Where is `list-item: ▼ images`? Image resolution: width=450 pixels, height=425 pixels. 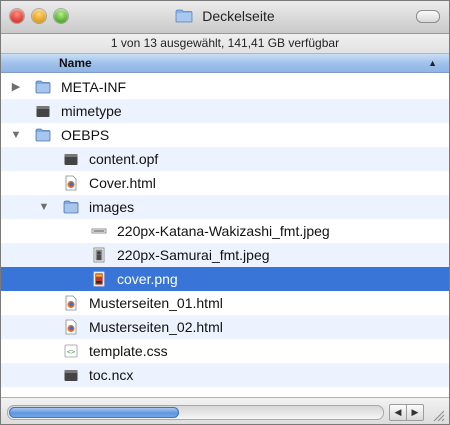
list-item: ▼ images is located at coordinates (225, 207).